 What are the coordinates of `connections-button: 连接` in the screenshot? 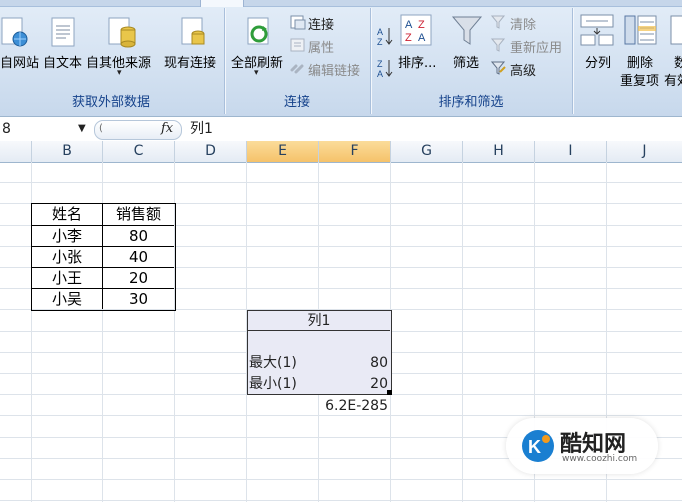 It's located at (321, 23).